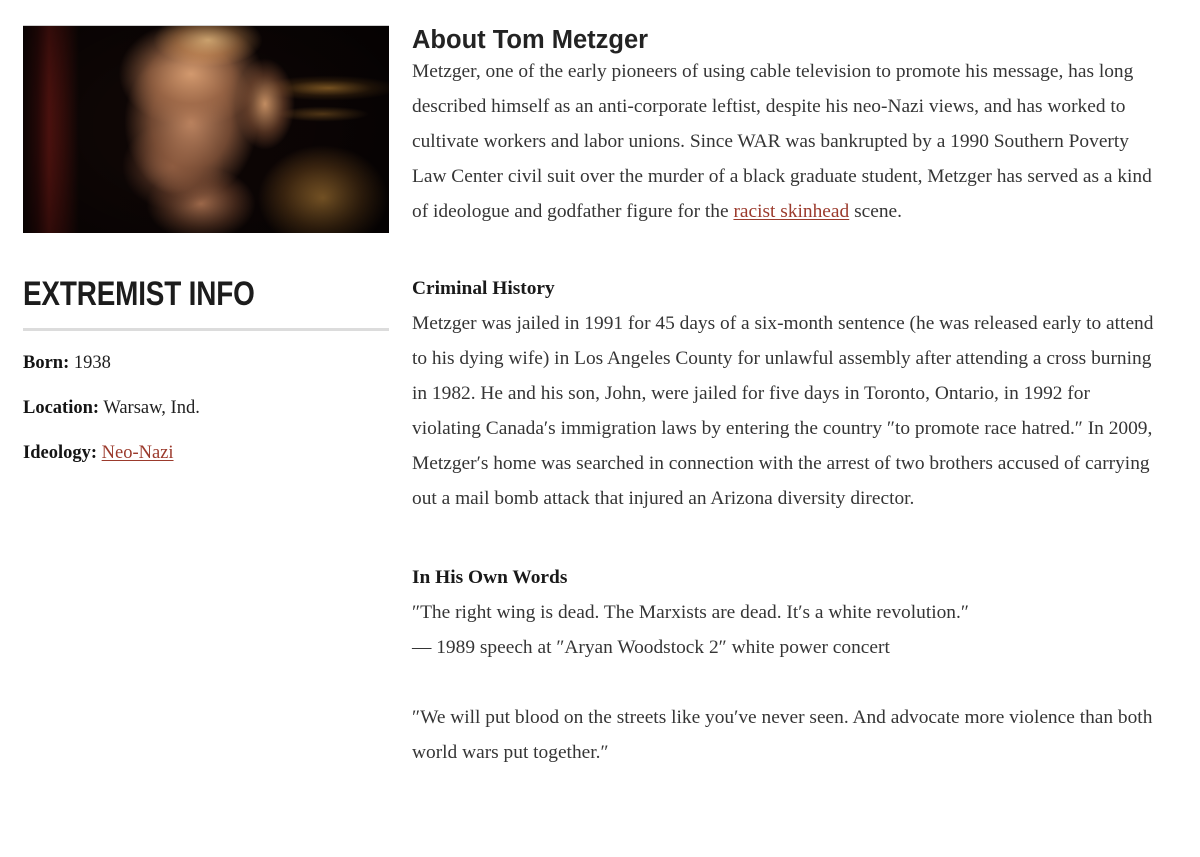 The height and width of the screenshot is (857, 1200). What do you see at coordinates (875, 212) in the screenshot?
I see `intro-text-after-link: scene.` at bounding box center [875, 212].